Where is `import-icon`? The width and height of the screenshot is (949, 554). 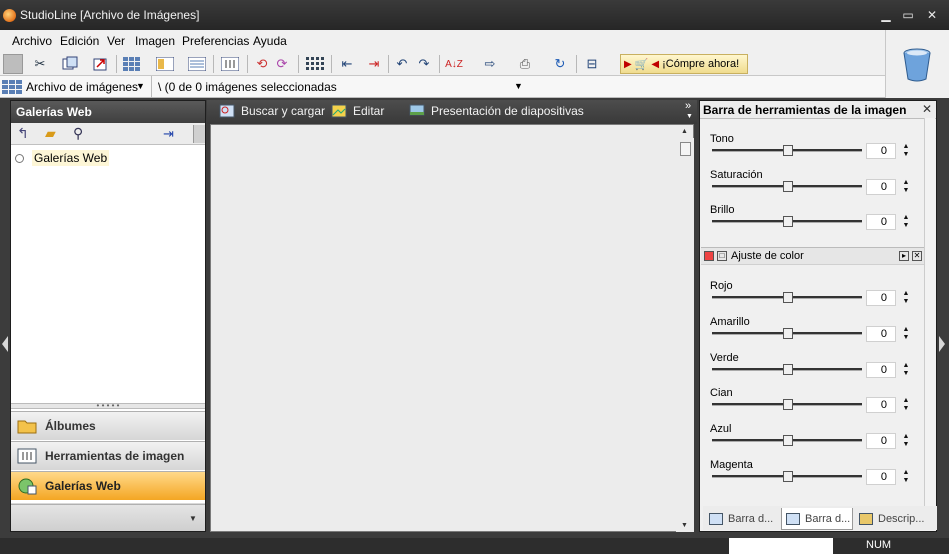 import-icon is located at coordinates (70, 64).